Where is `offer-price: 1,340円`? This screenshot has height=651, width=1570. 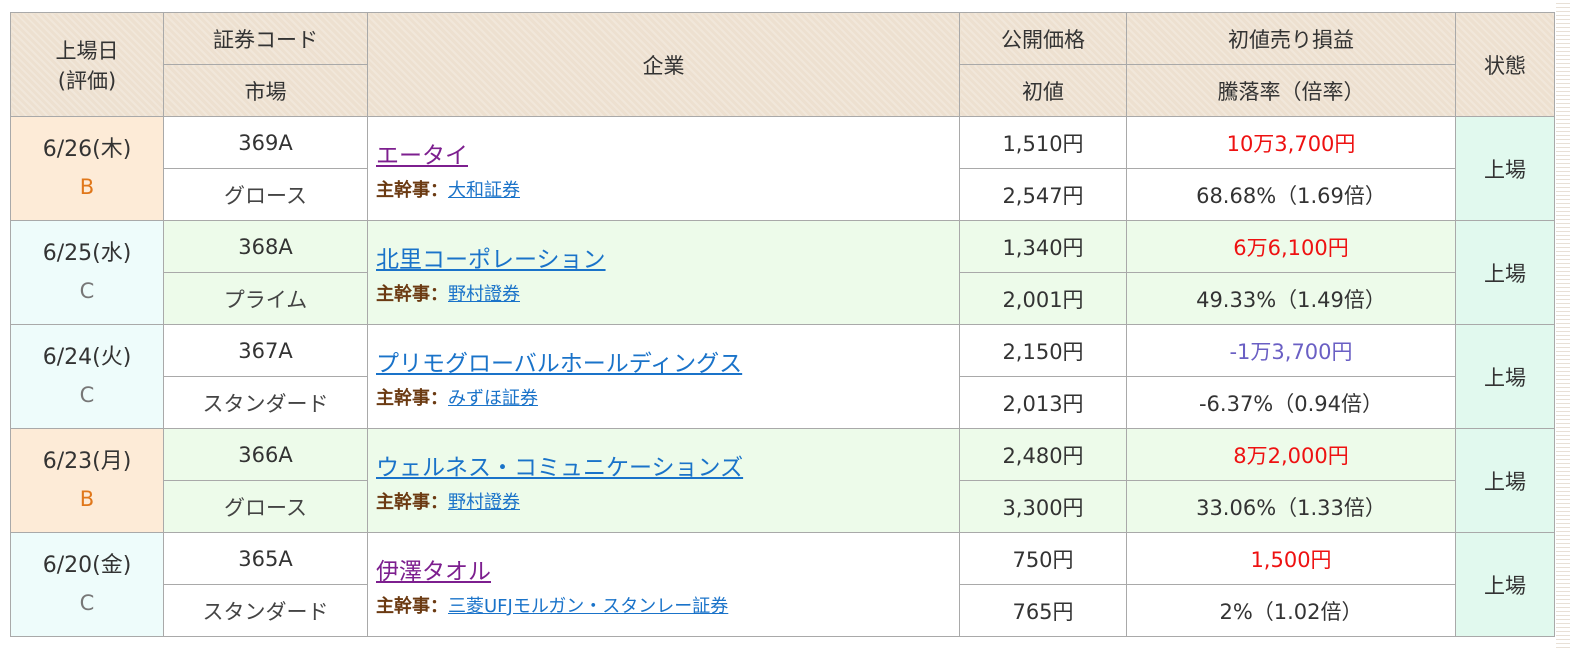
offer-price: 1,340円 is located at coordinates (1043, 246).